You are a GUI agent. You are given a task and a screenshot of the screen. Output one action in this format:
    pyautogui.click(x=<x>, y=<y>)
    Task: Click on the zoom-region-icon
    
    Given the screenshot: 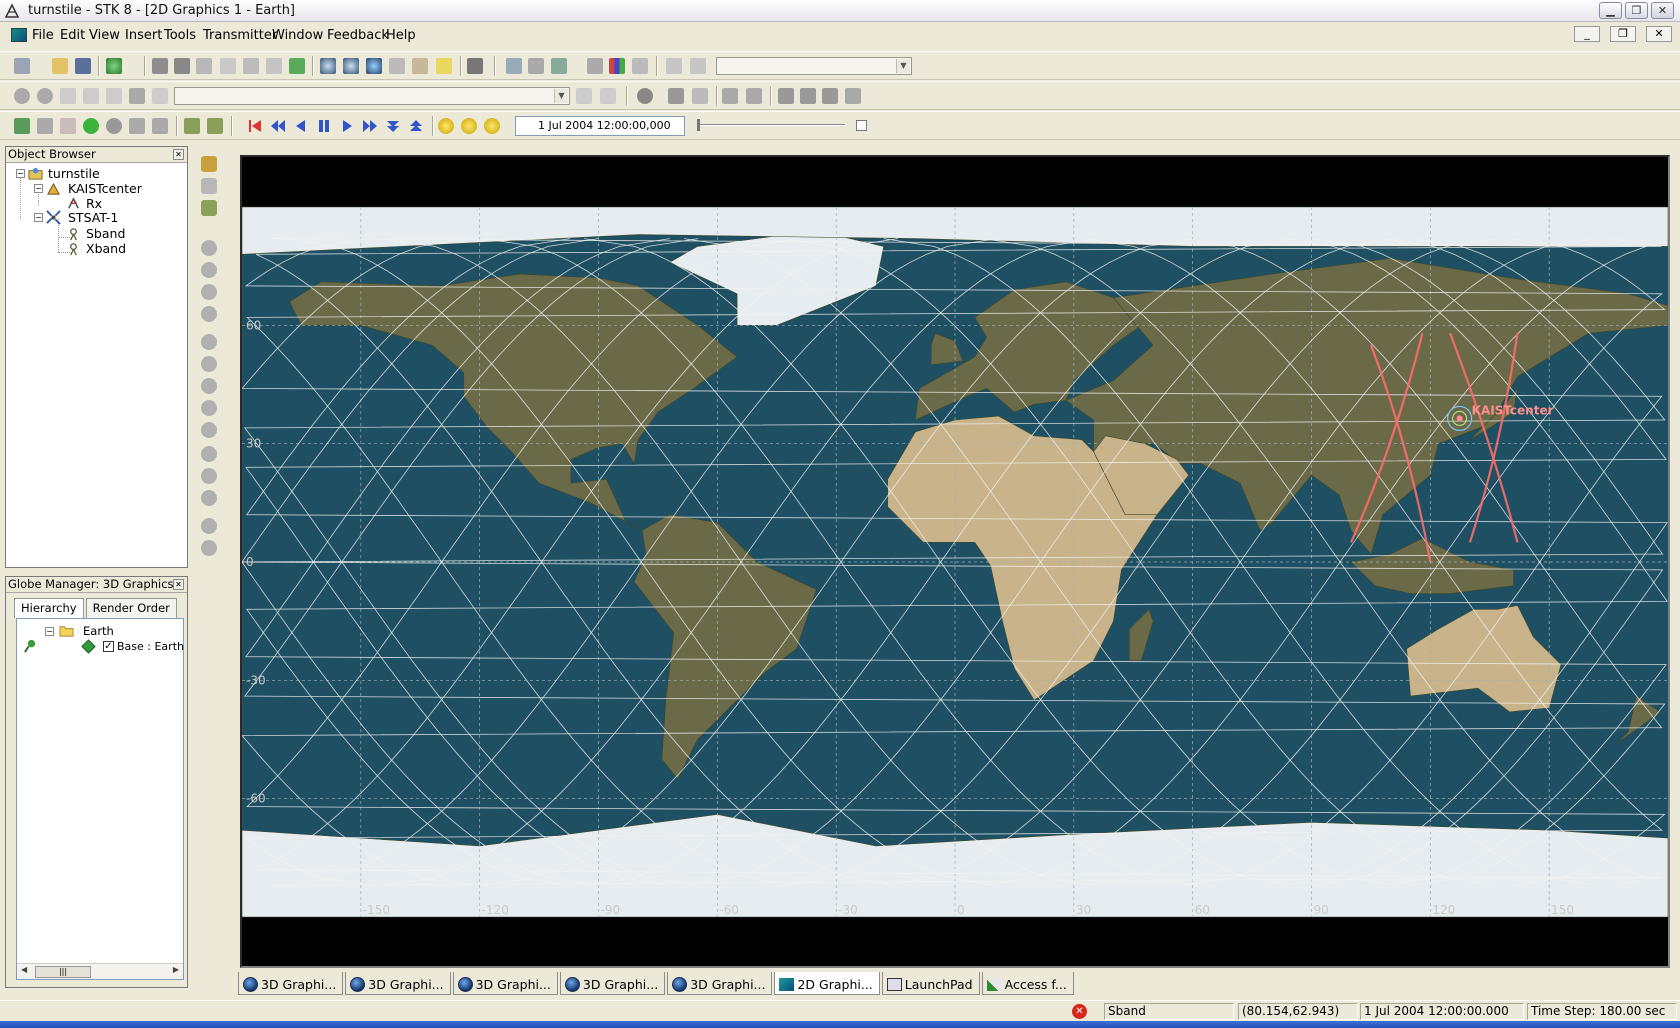 What is the action you would take?
    pyautogui.click(x=114, y=126)
    